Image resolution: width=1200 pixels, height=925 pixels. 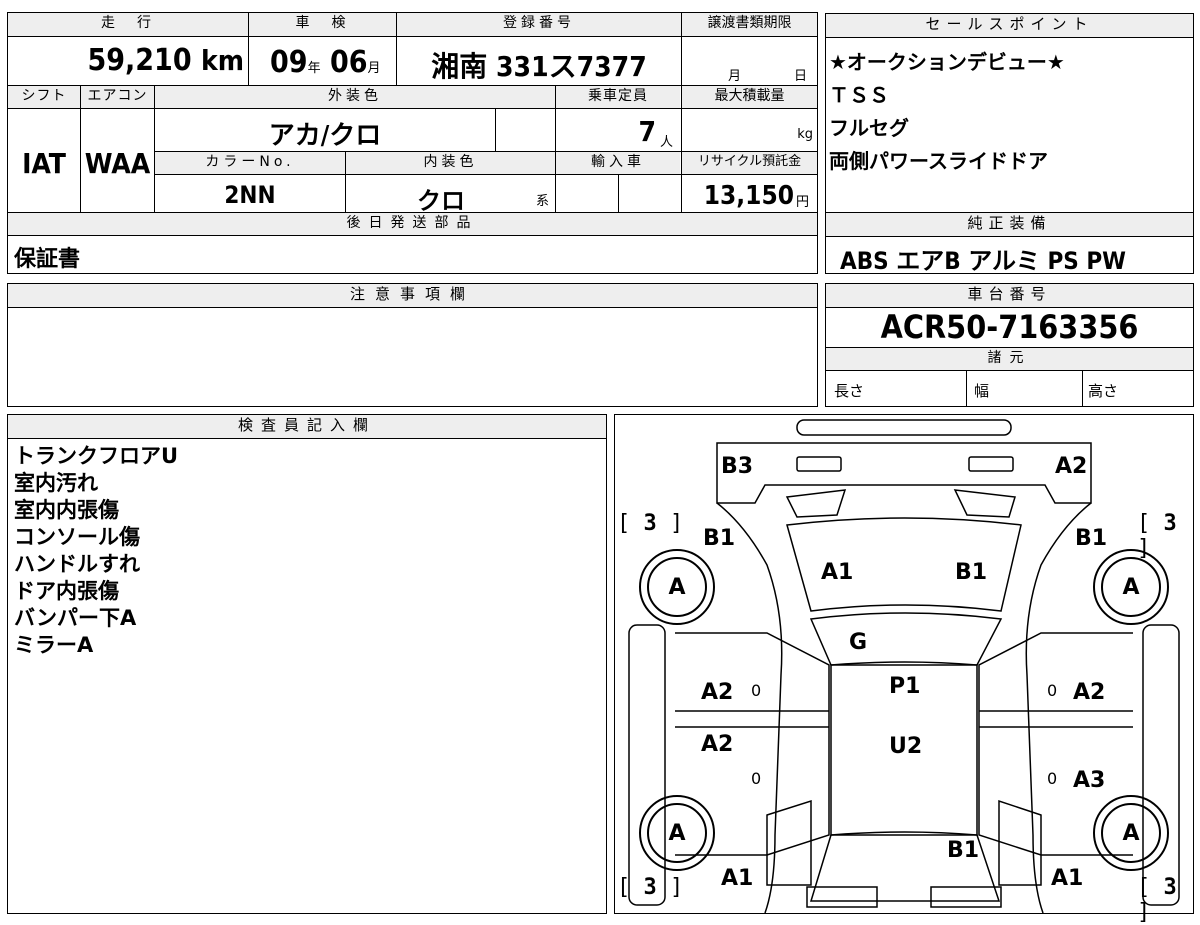 What do you see at coordinates (222, 60) in the screenshot?
I see `mileage-unit: km` at bounding box center [222, 60].